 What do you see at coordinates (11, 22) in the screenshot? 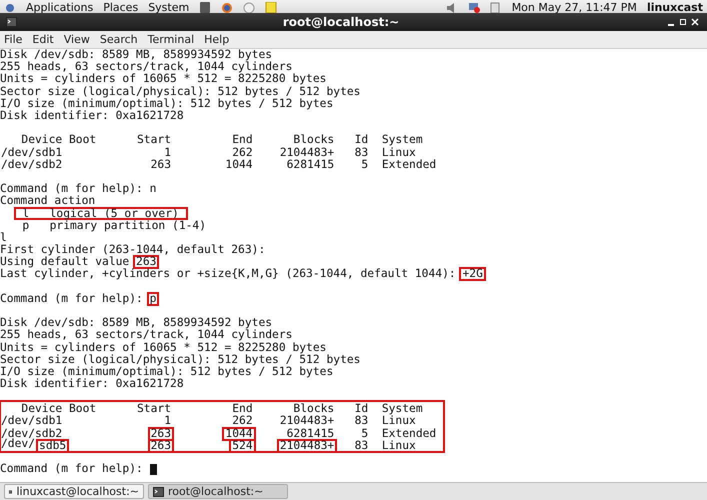
I see `window-icon` at bounding box center [11, 22].